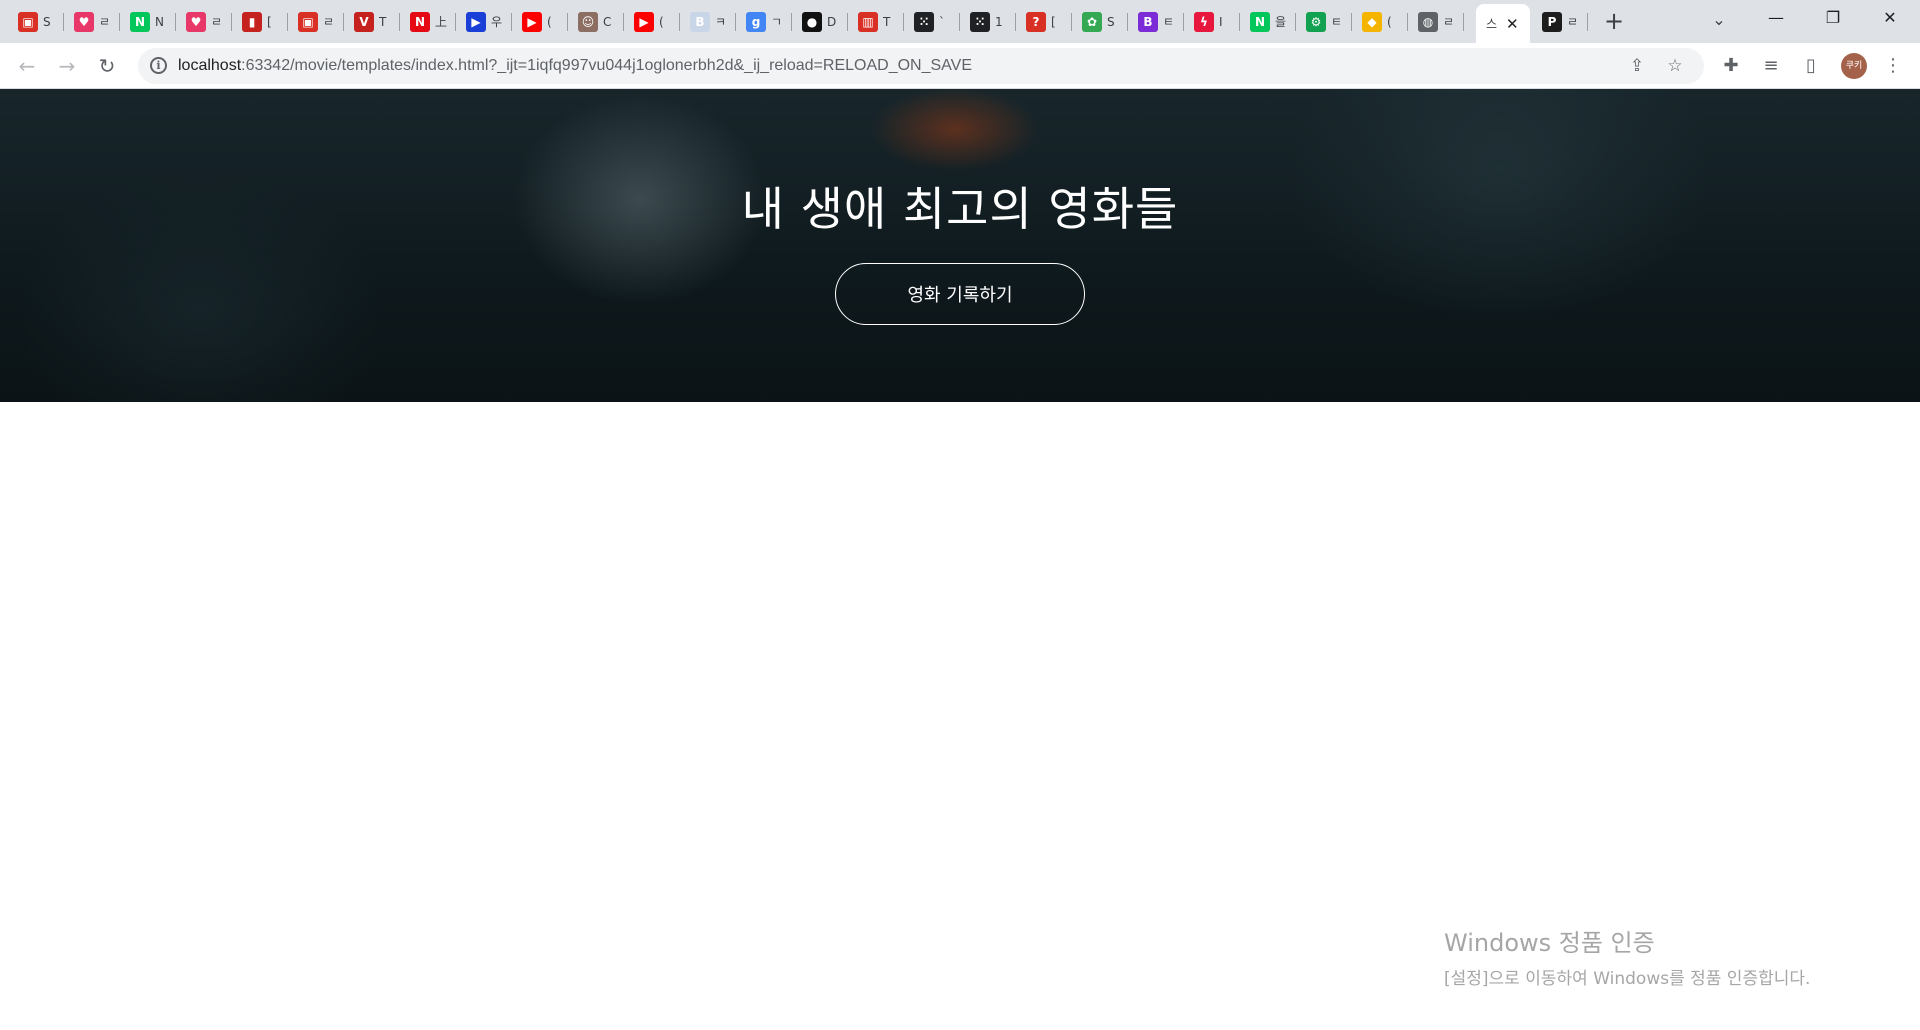 Image resolution: width=1920 pixels, height=1030 pixels. I want to click on browser-tab: Bㅌ, so click(1157, 21).